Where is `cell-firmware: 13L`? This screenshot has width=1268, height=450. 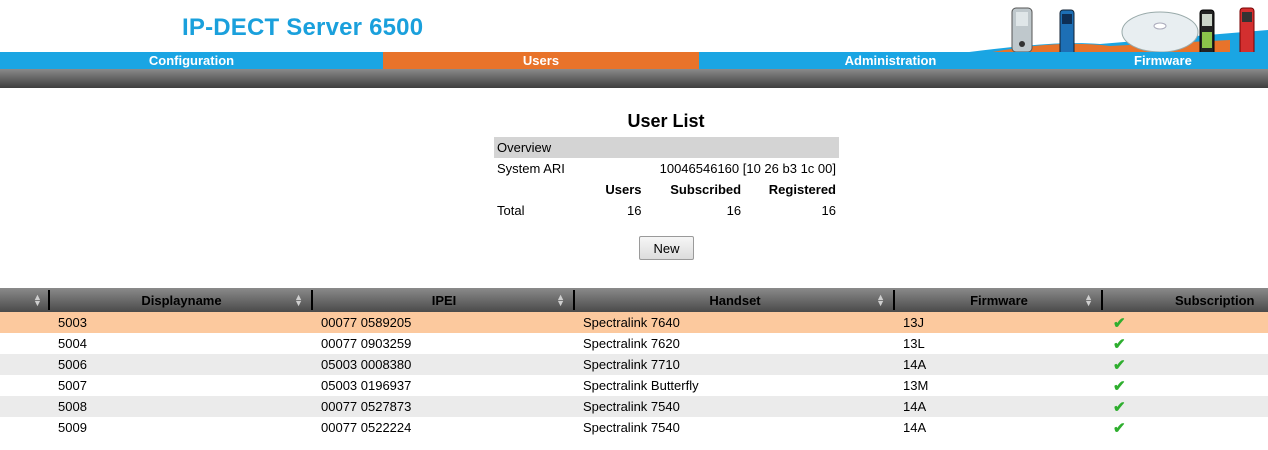
cell-firmware: 13L is located at coordinates (999, 343).